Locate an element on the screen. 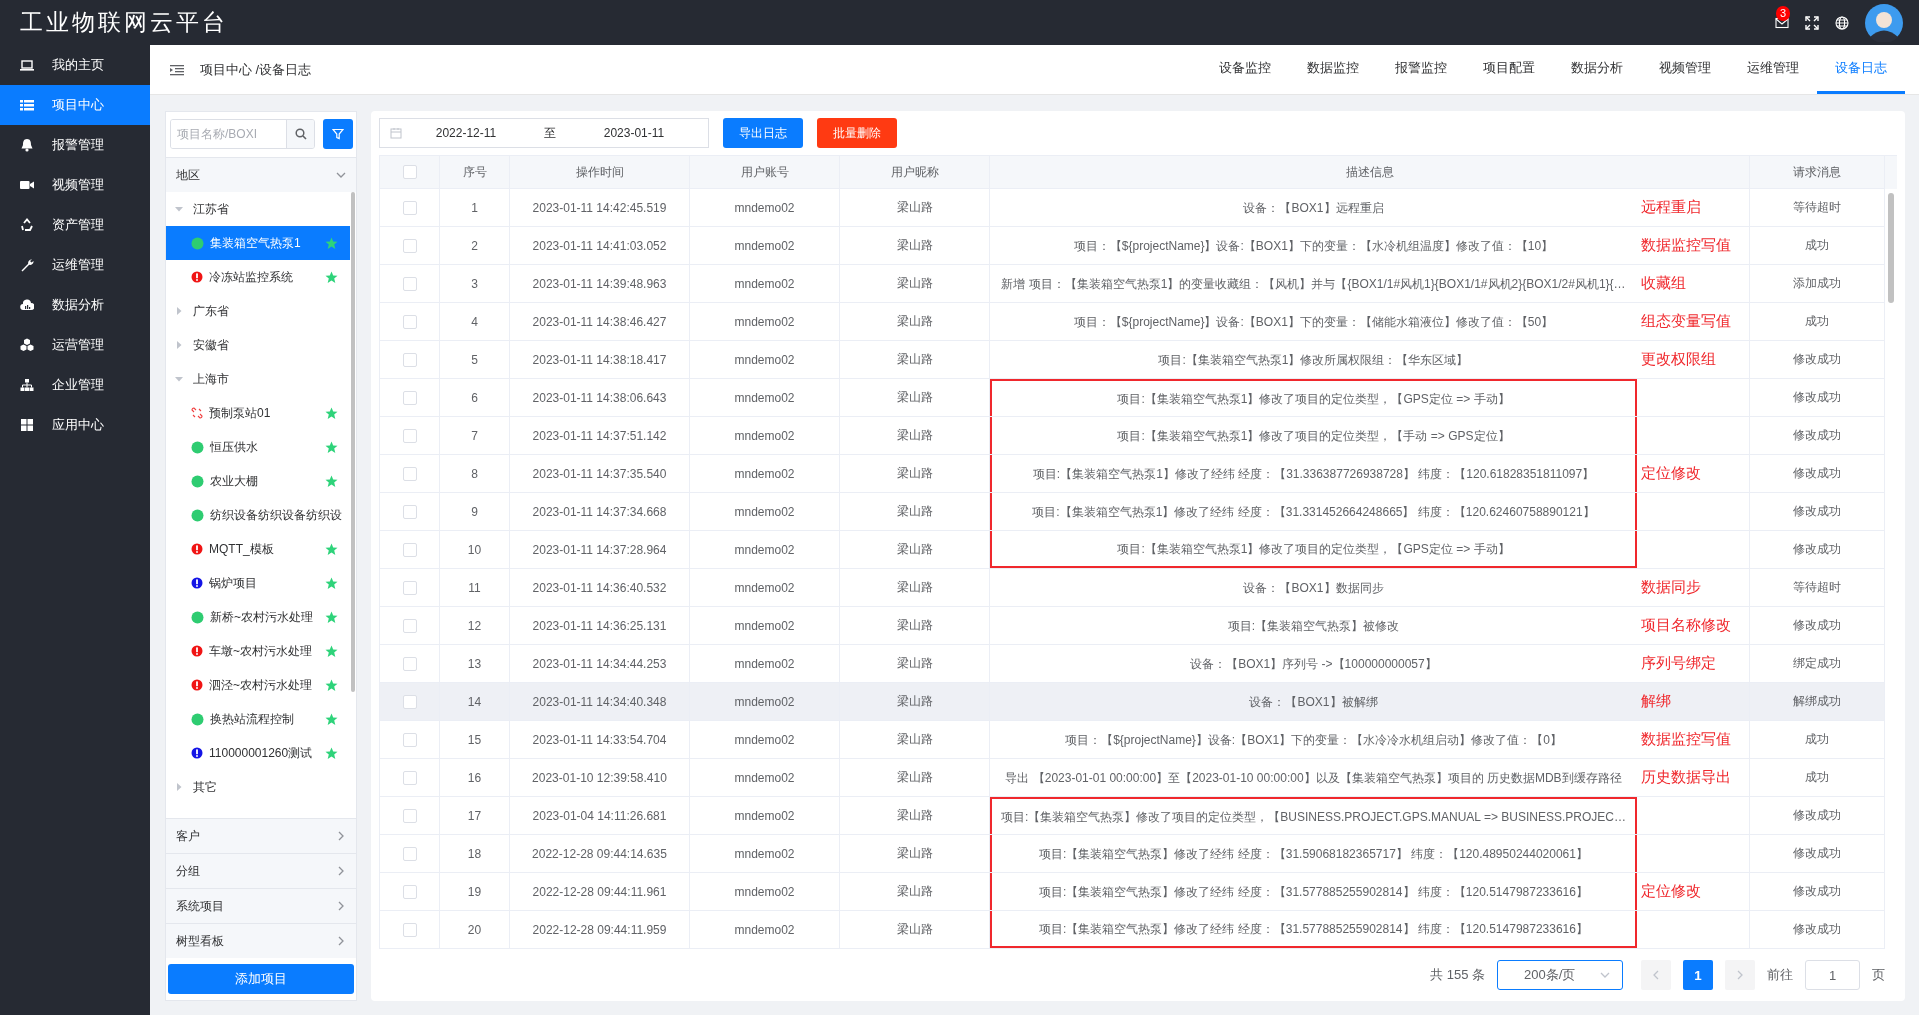  table-cell: 2023-01-11 14:37:35.540 is located at coordinates (600, 474).